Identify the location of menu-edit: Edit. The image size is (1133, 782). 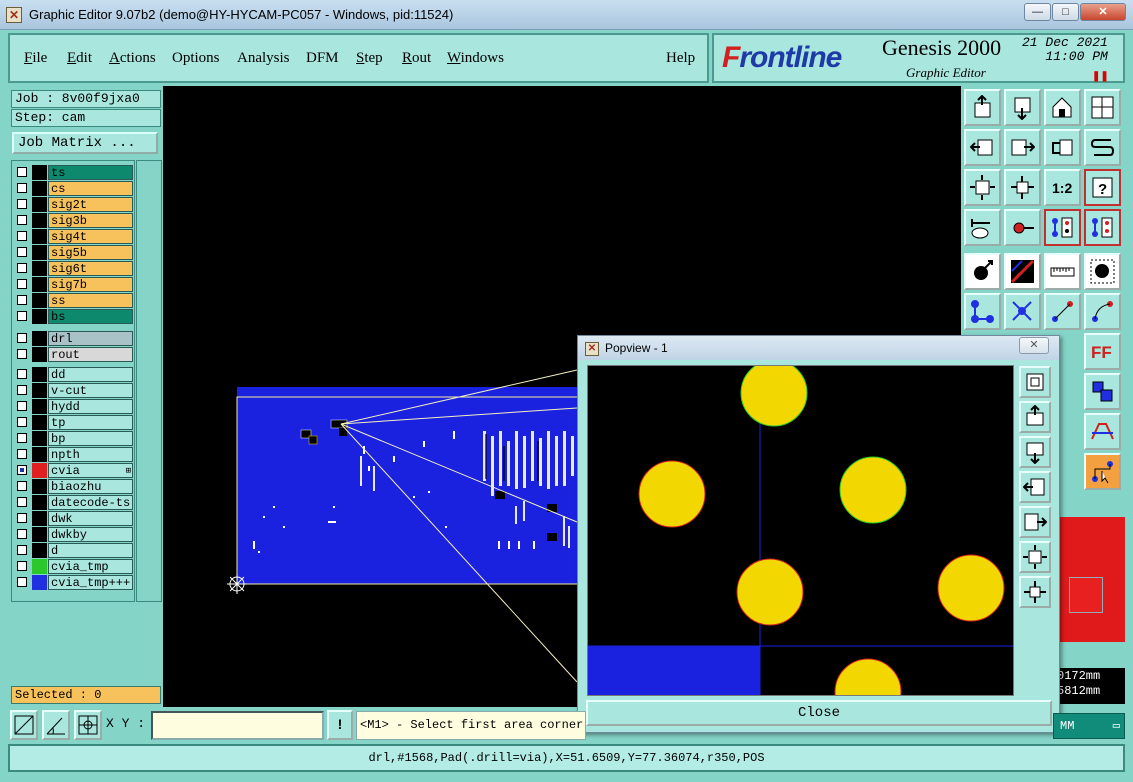
(79, 58).